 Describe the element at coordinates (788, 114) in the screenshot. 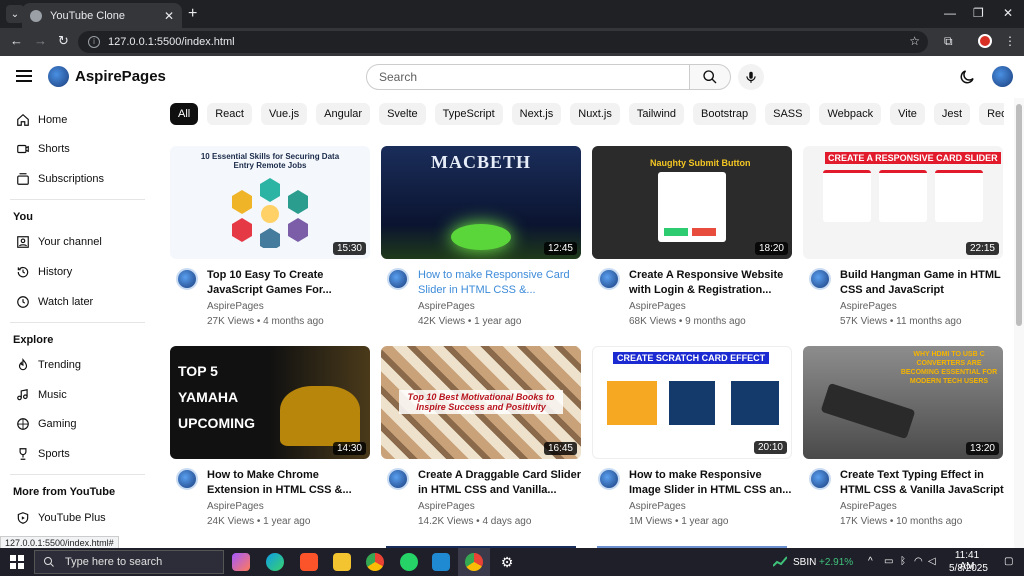

I see `chip-sass: SASS` at that location.